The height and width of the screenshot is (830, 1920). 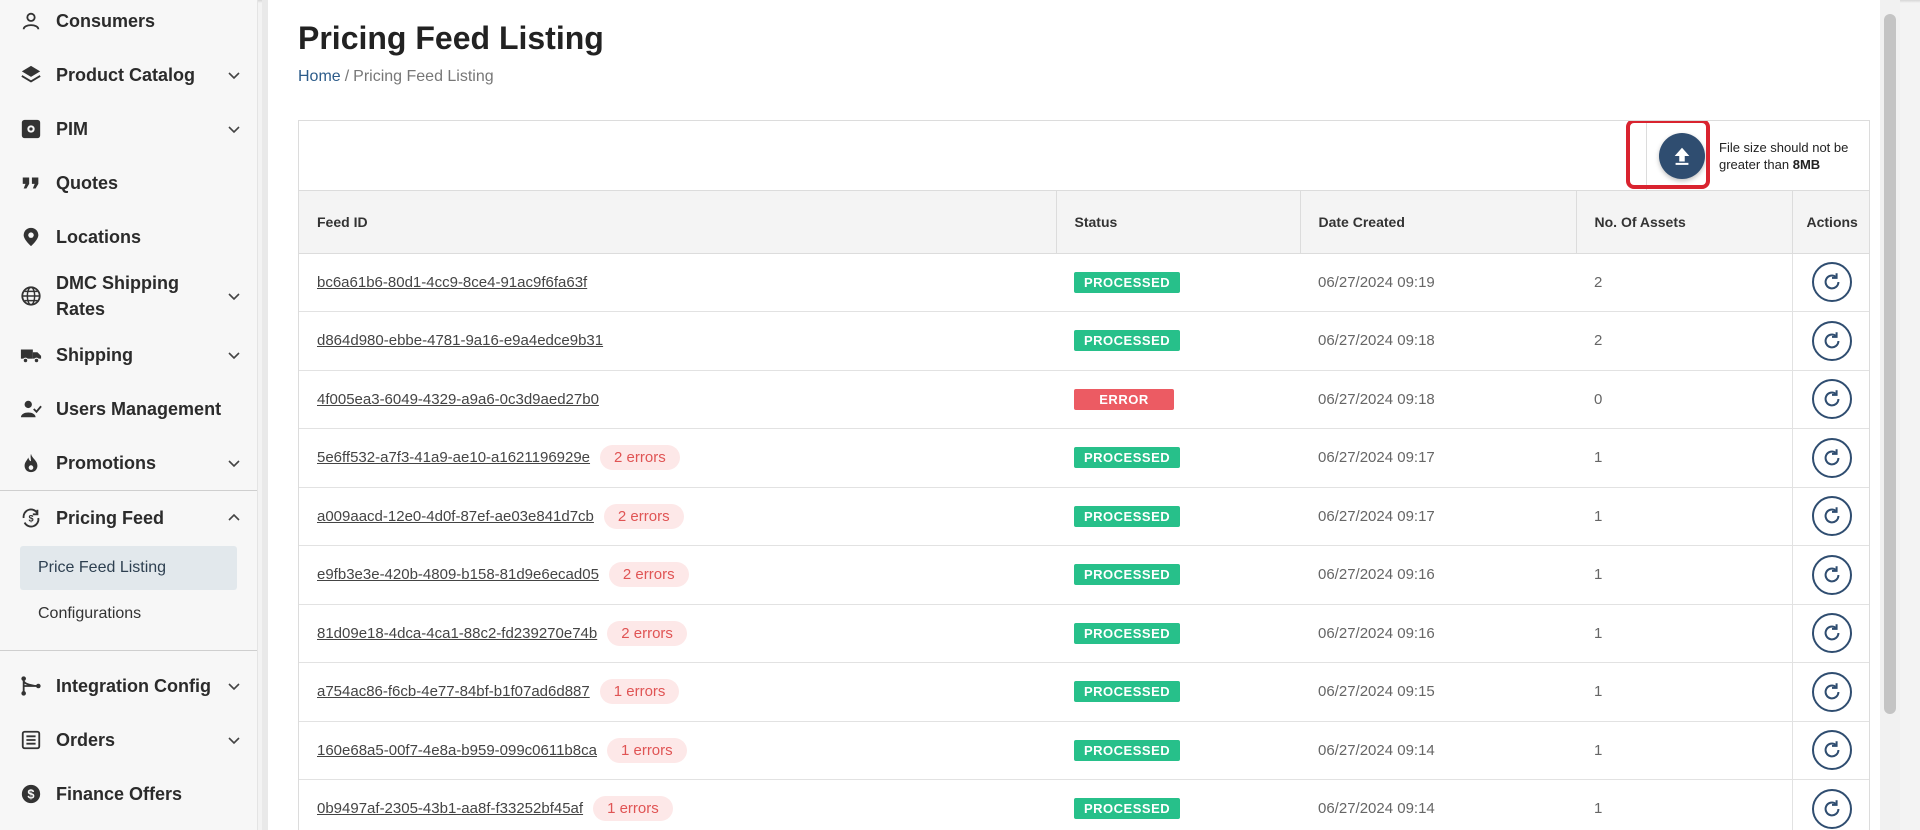 What do you see at coordinates (86, 740) in the screenshot?
I see `sidebar-item-label: Orders` at bounding box center [86, 740].